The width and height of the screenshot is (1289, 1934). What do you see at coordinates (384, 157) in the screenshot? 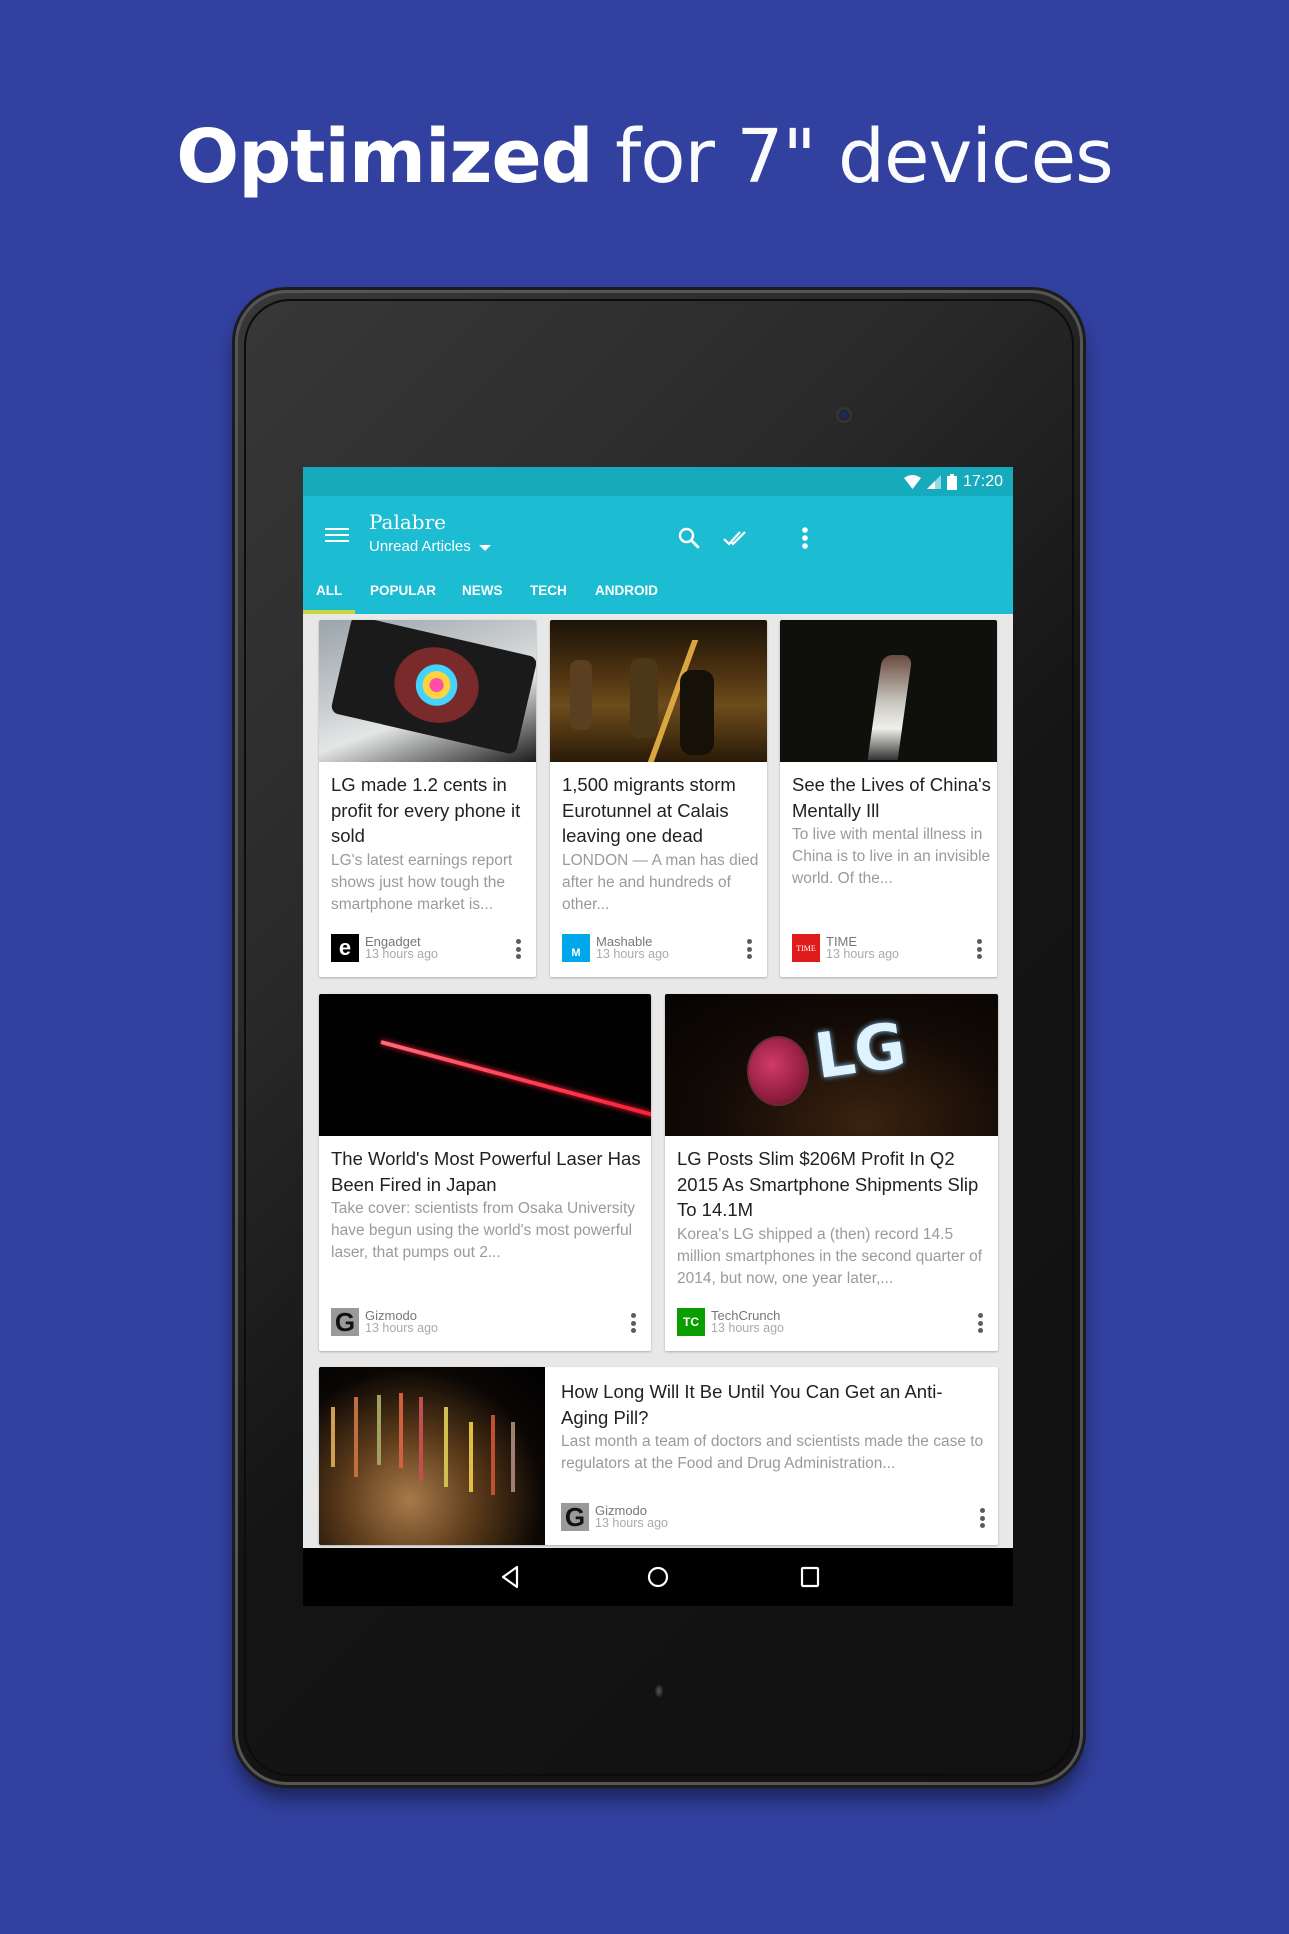
I see `headline-bold: Optimized` at bounding box center [384, 157].